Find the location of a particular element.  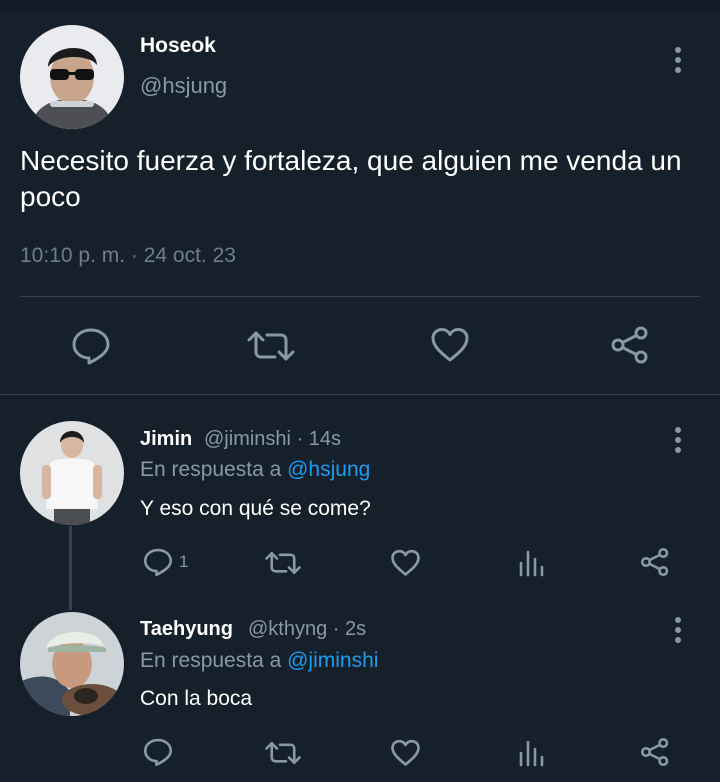

reply-2-in-reply-to: En respuesta a @jiminshi is located at coordinates (259, 661).